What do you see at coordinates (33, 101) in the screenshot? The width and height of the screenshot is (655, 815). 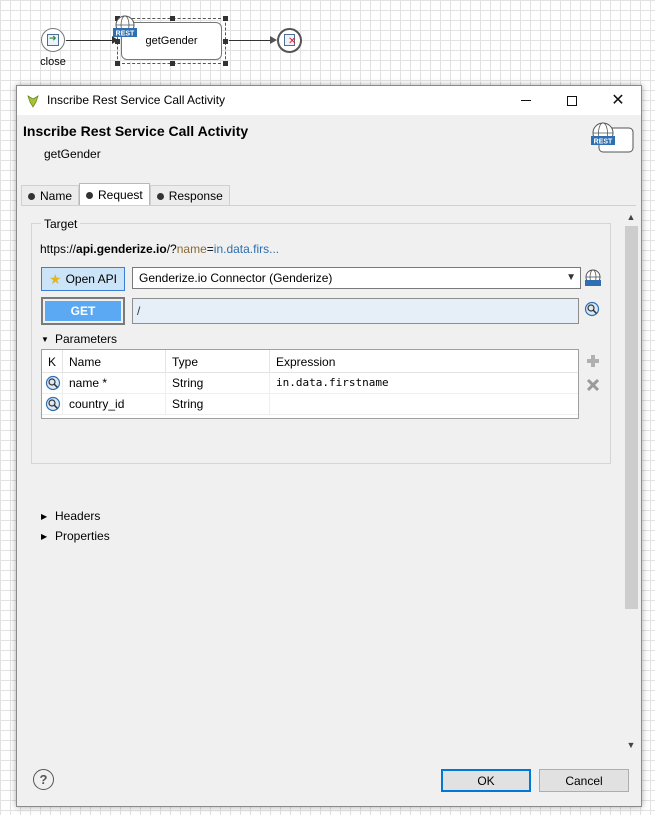 I see `app-logo-icon` at bounding box center [33, 101].